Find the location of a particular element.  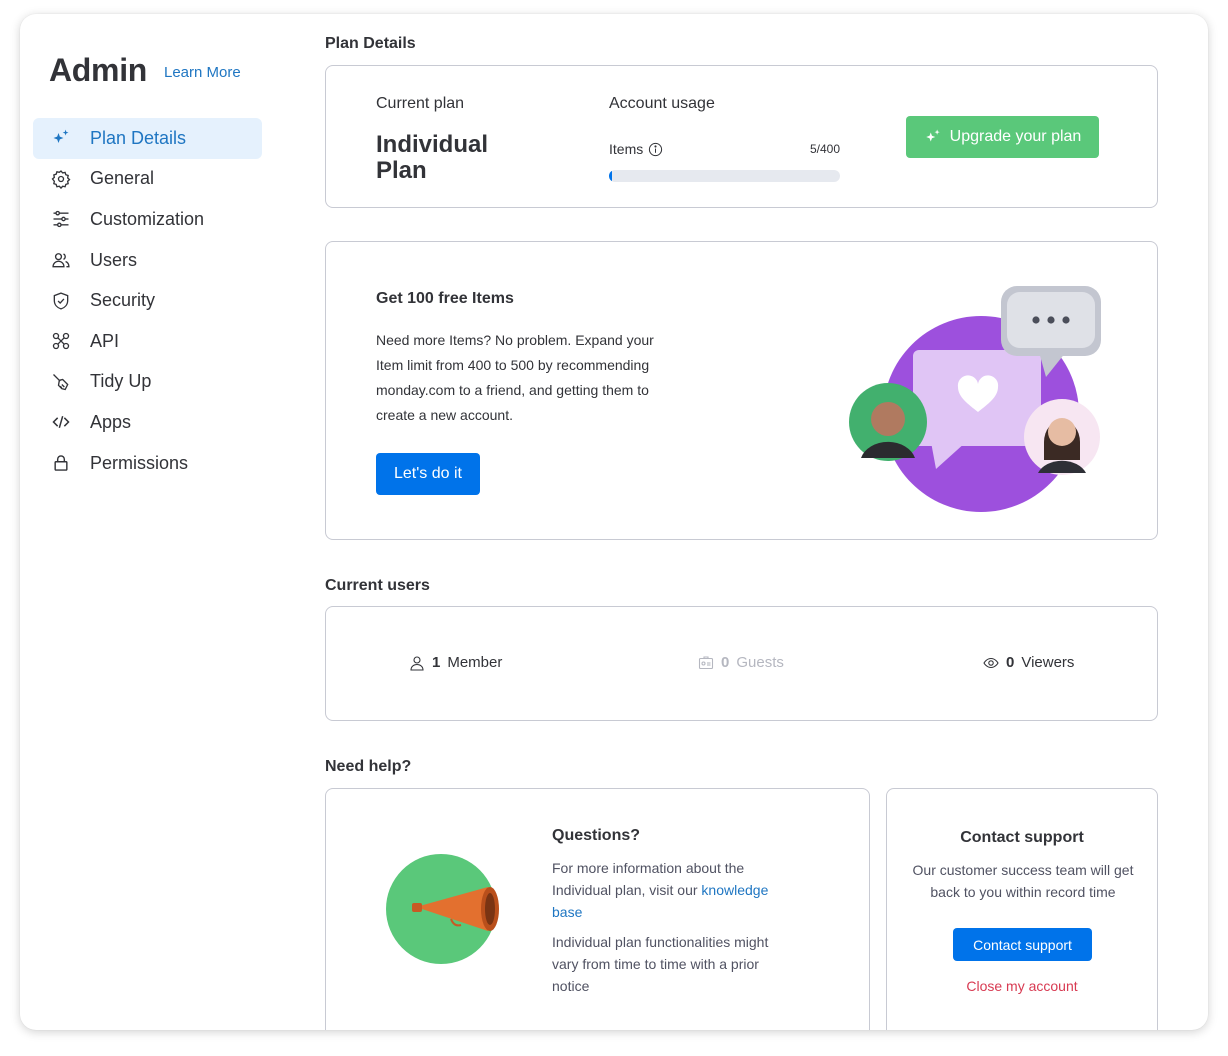

sidebar-item-security: Security is located at coordinates (147, 300).